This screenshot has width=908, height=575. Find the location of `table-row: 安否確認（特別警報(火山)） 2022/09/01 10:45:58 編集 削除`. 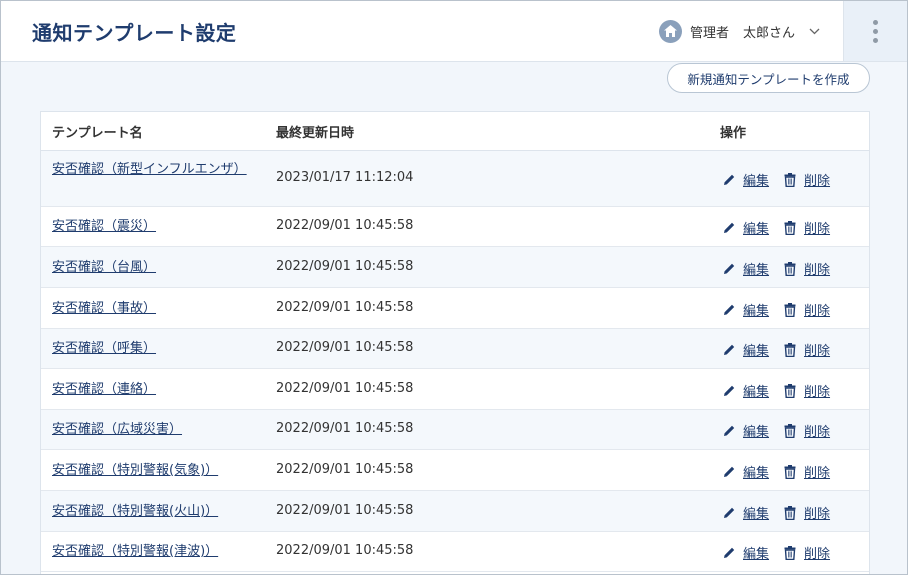

table-row: 安否確認（特別警報(火山)） 2022/09/01 10:45:58 編集 削除 is located at coordinates (455, 511).